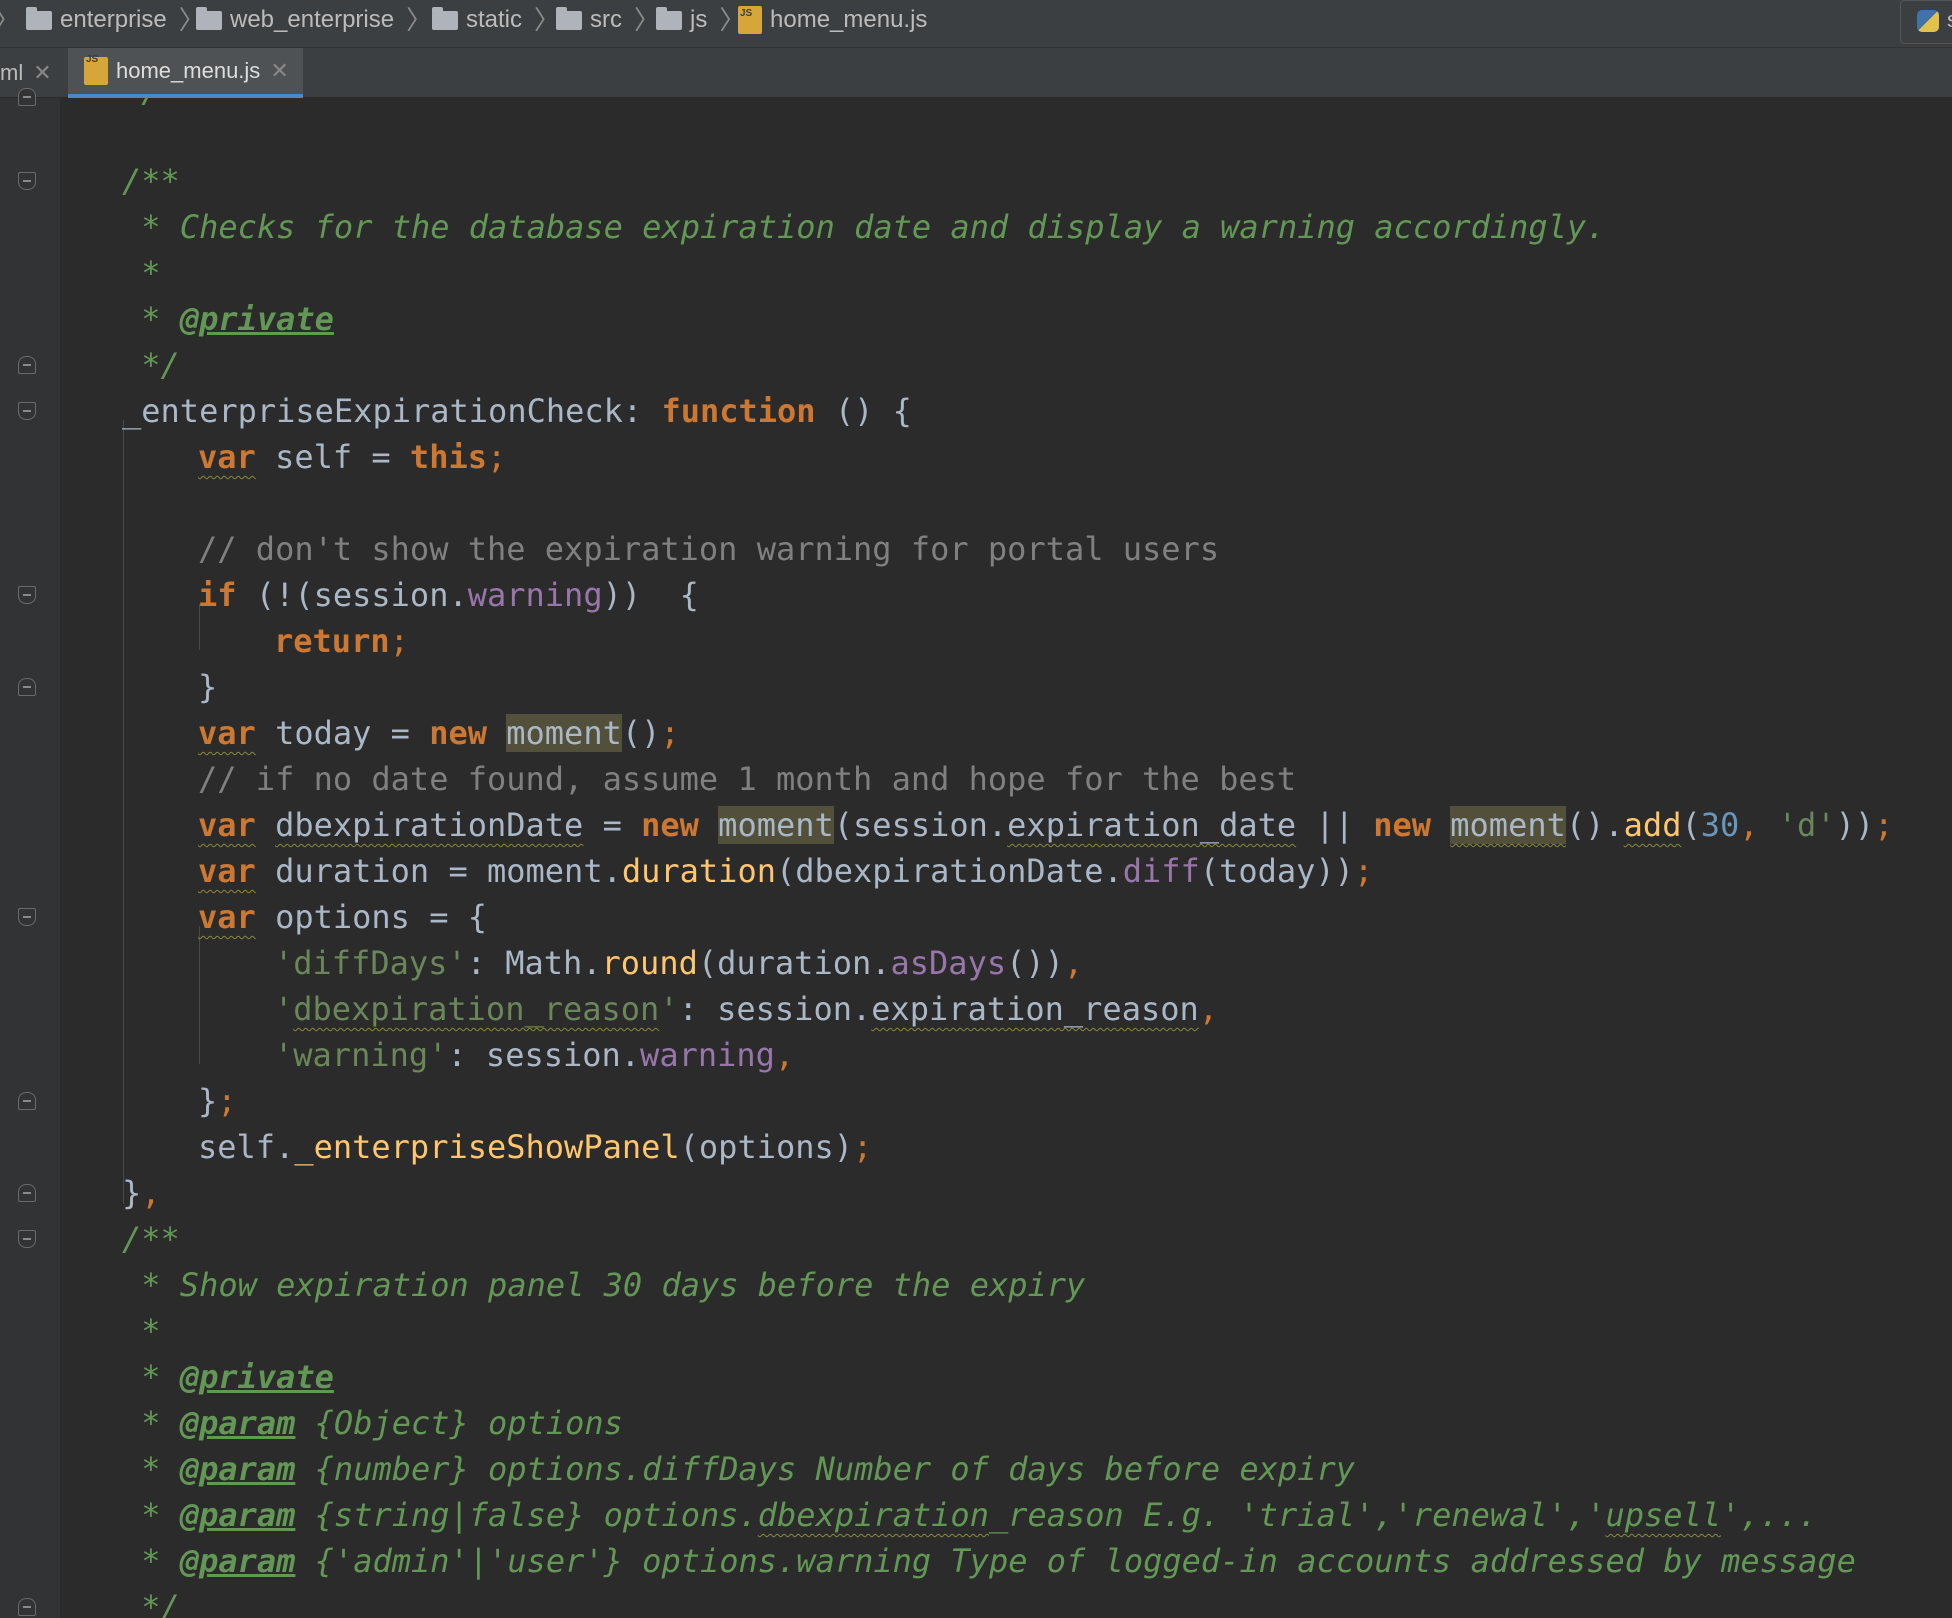 The image size is (1952, 1618). What do you see at coordinates (794, 963) in the screenshot?
I see `code-token: (duration.` at bounding box center [794, 963].